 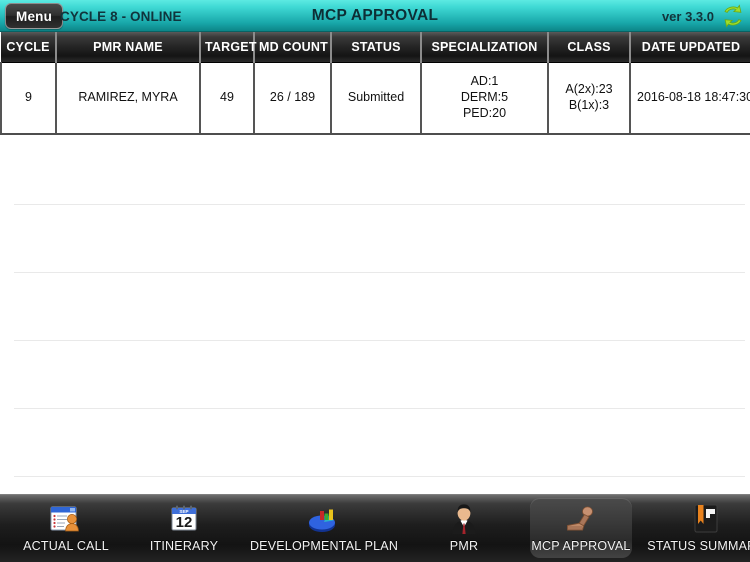 What do you see at coordinates (227, 98) in the screenshot?
I see `cell-target: 49` at bounding box center [227, 98].